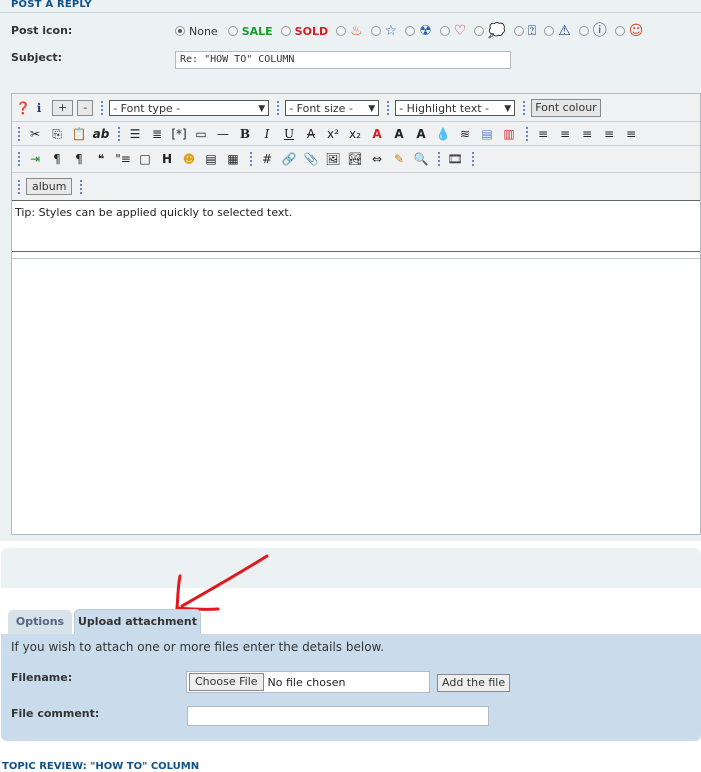 The image size is (701, 772). Describe the element at coordinates (179, 134) in the screenshot. I see `list-item-icon: [*]` at that location.